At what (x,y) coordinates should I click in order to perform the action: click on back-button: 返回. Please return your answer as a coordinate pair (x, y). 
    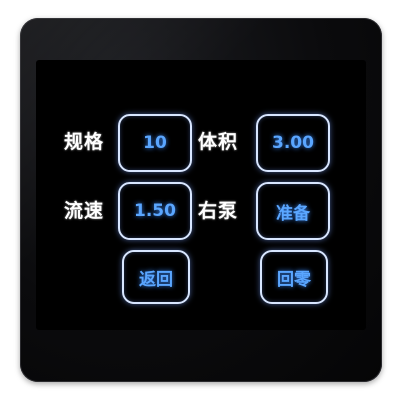
    Looking at the image, I should click on (156, 277).